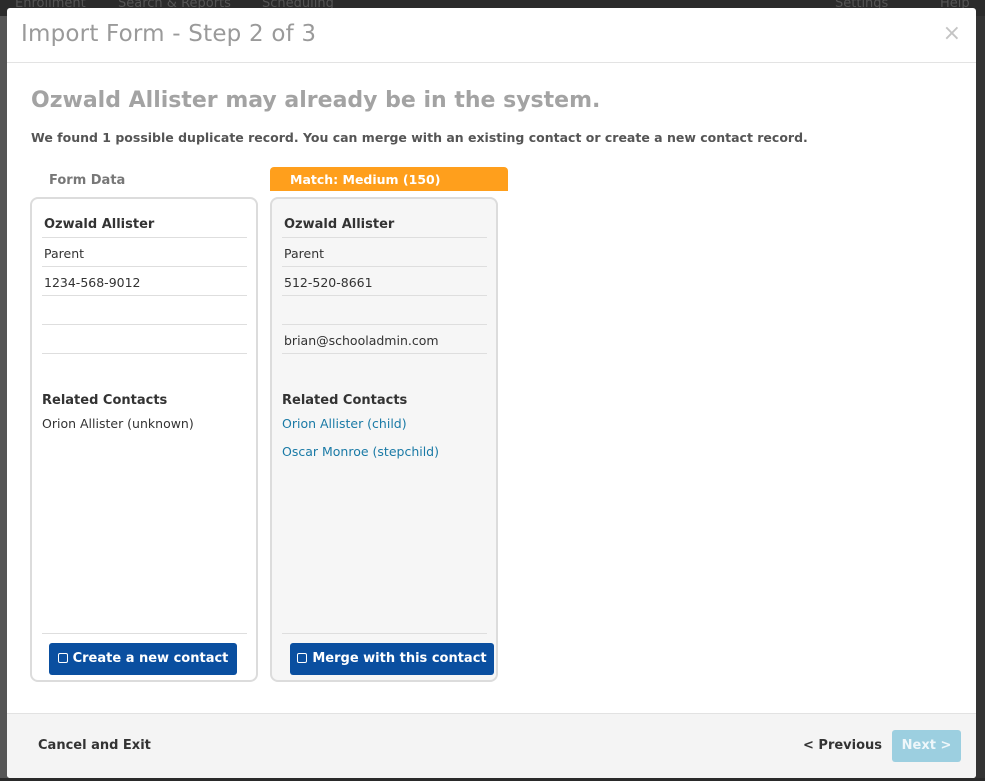  I want to click on form-phone-field: 1234-568-9012, so click(144, 281).